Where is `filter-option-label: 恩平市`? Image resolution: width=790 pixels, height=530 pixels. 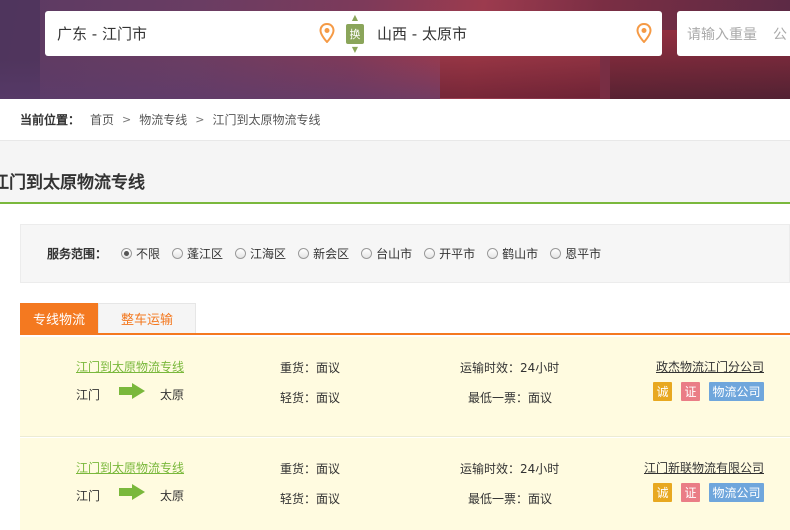 filter-option-label: 恩平市 is located at coordinates (583, 254).